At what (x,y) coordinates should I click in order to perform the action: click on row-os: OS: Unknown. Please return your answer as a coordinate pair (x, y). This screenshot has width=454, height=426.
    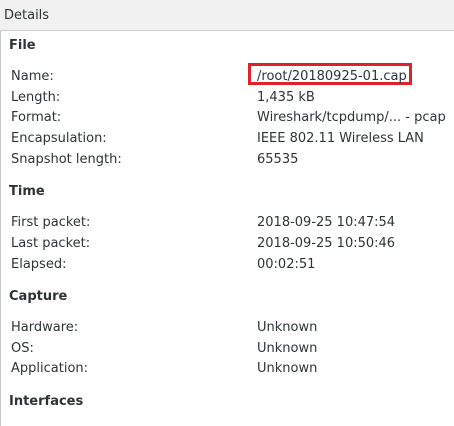
    Looking at the image, I should click on (227, 351).